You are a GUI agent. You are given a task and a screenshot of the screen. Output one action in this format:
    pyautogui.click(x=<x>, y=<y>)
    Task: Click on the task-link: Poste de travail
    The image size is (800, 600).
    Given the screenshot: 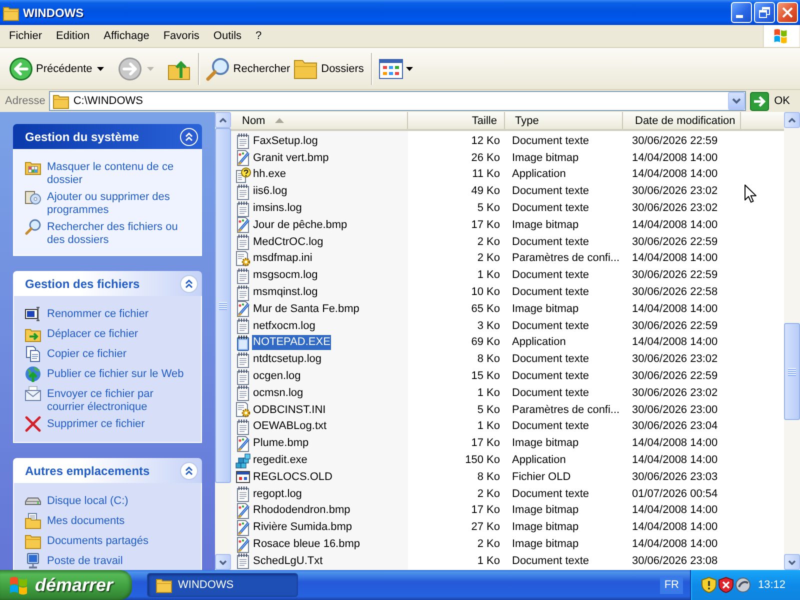 What is the action you would take?
    pyautogui.click(x=110, y=561)
    